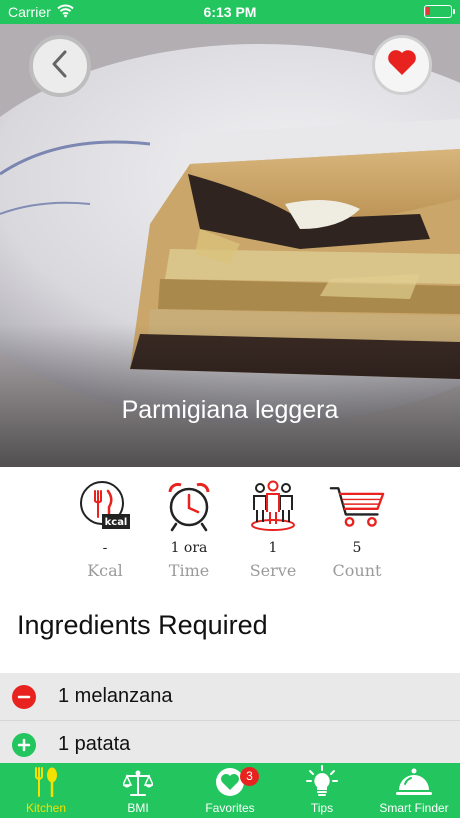  I want to click on stat-label: Time, so click(189, 570).